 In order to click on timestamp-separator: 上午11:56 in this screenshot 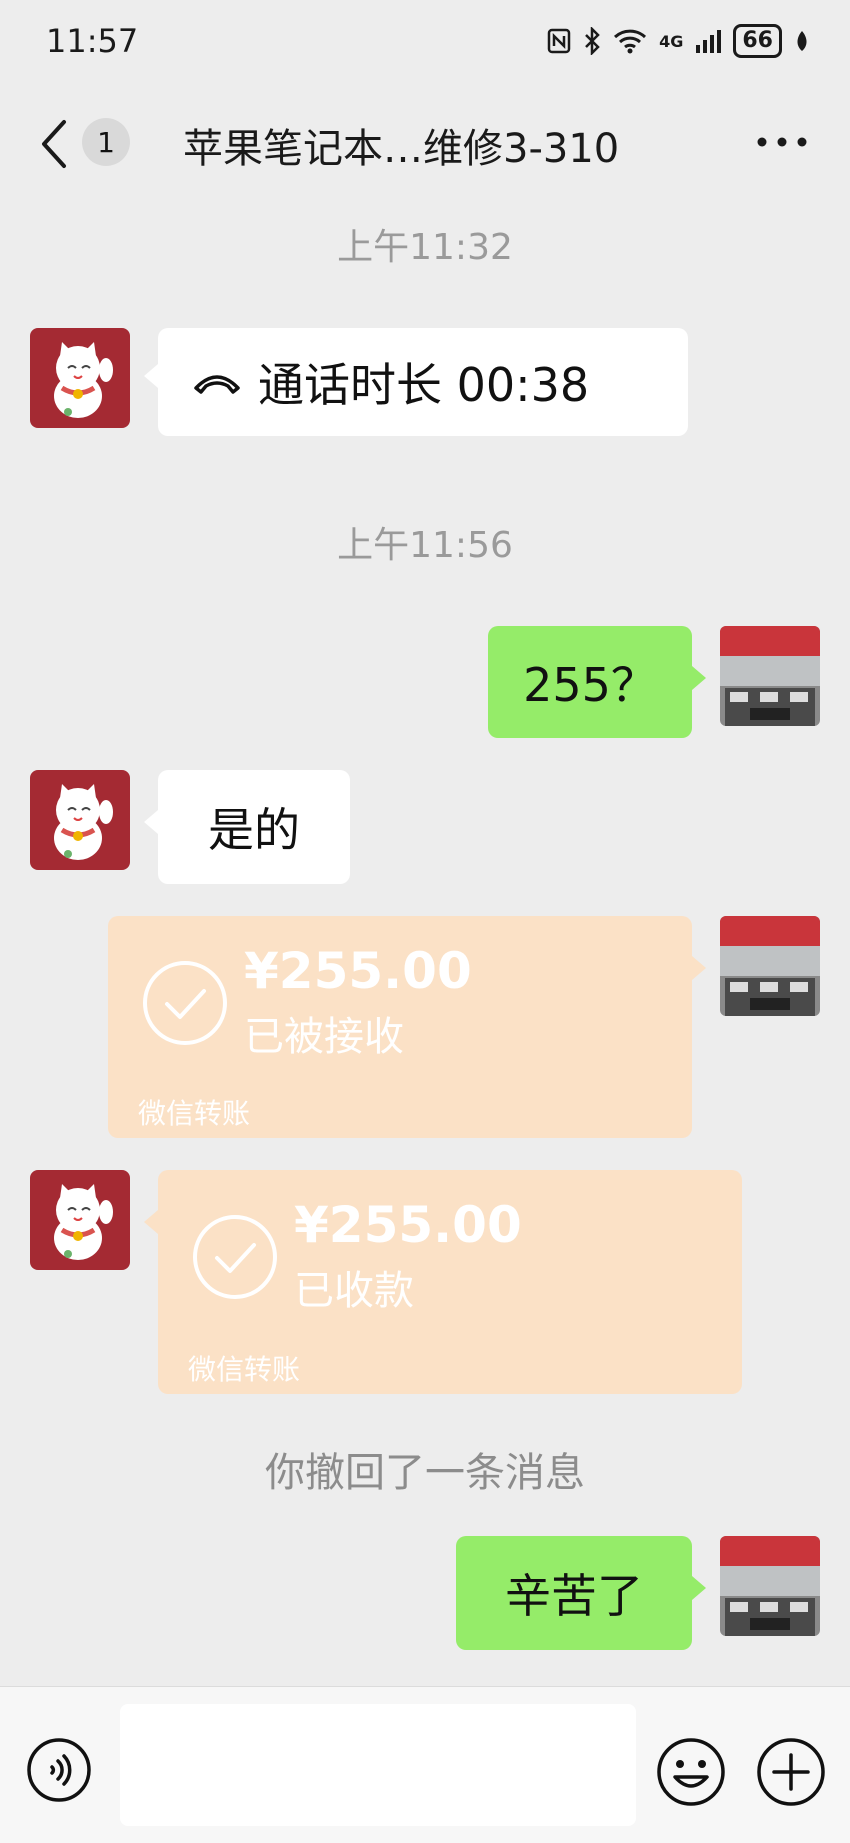, I will do `click(425, 545)`.